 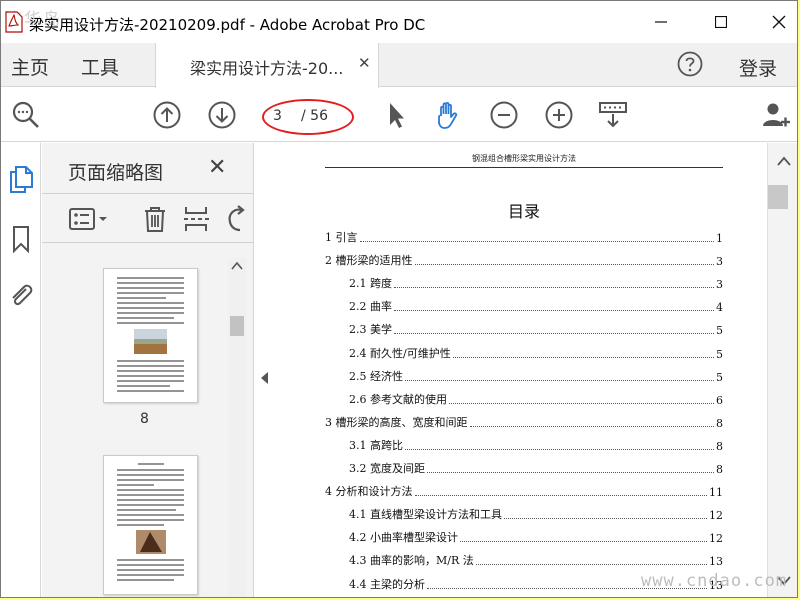 I want to click on toc-entry-page: 13, so click(x=716, y=561).